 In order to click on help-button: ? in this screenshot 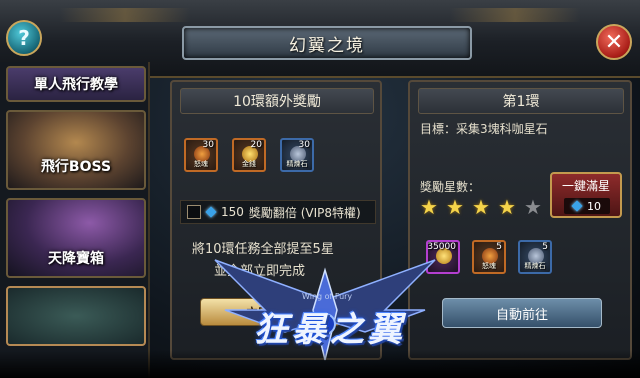, I will do `click(24, 38)`.